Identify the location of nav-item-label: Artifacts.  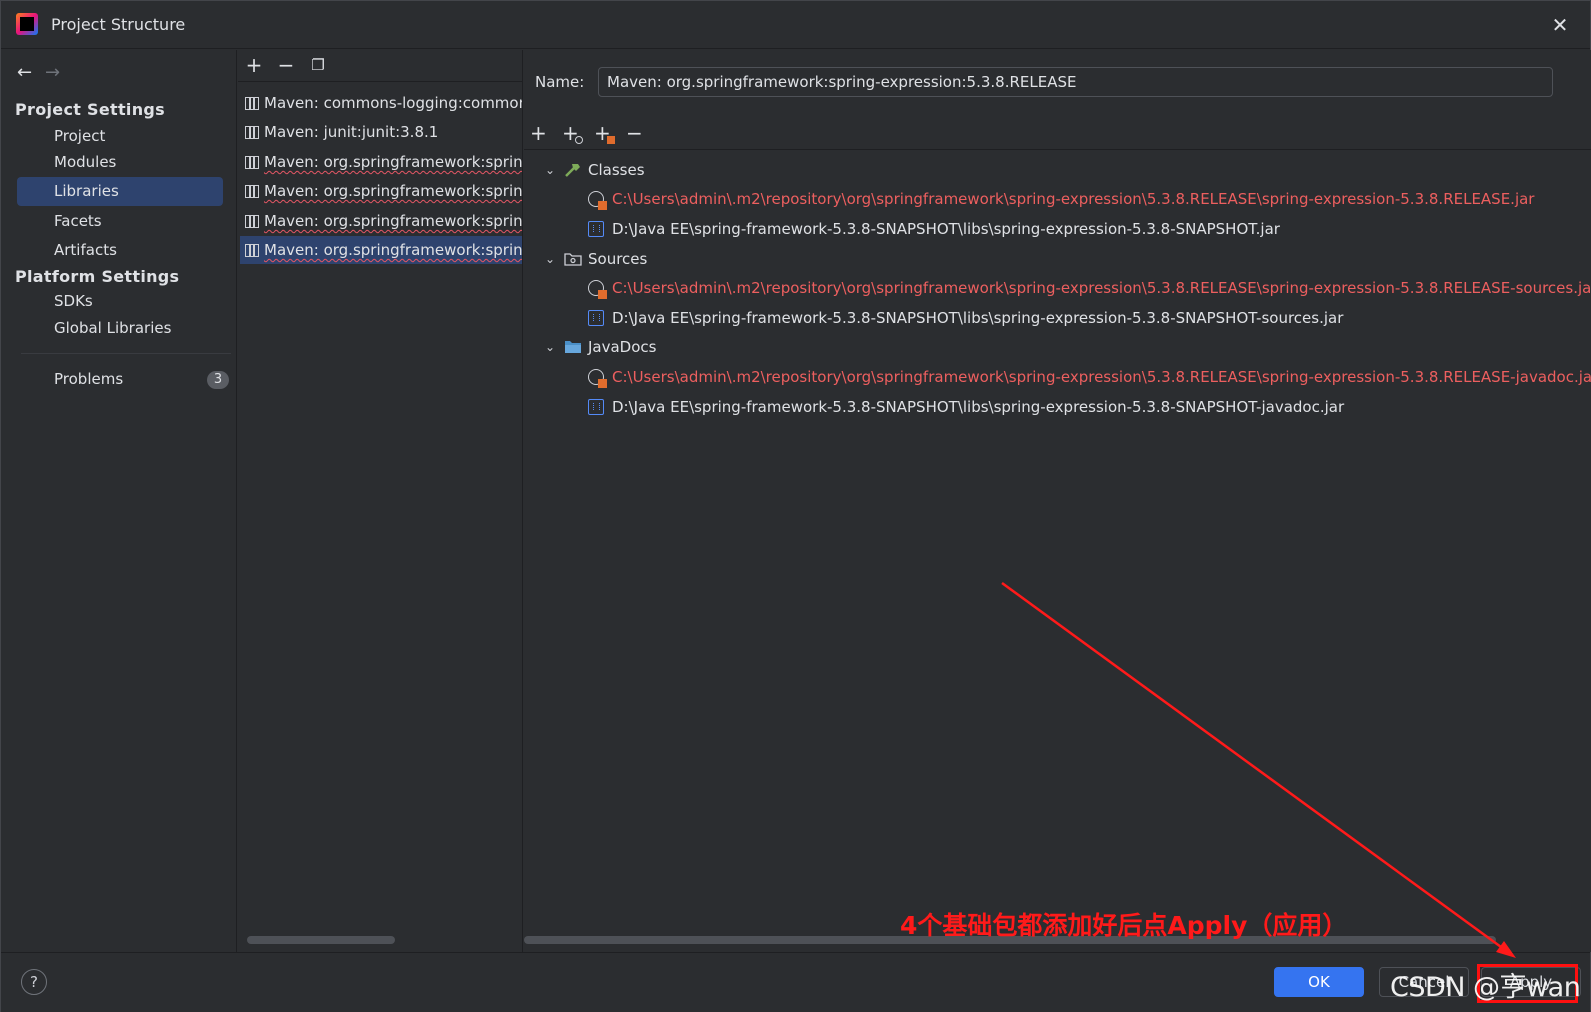
(85, 250).